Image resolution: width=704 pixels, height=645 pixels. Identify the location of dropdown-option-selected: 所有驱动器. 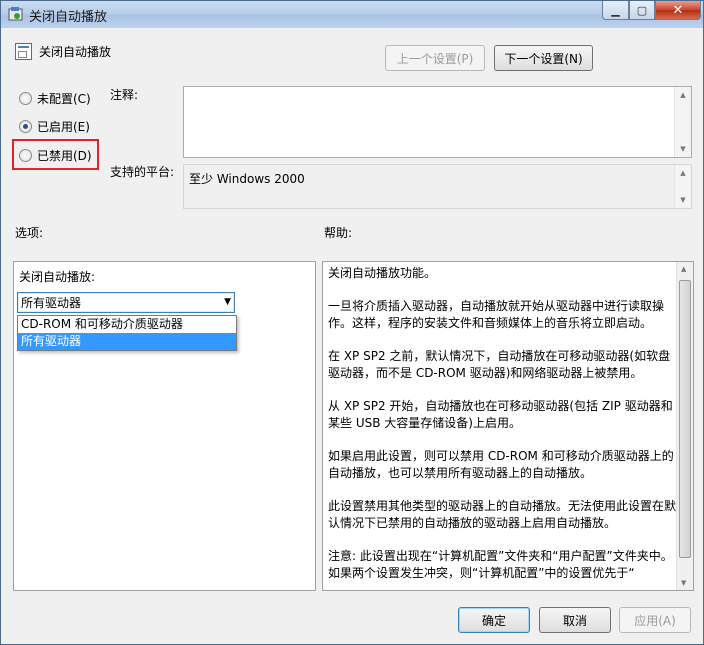
(127, 341).